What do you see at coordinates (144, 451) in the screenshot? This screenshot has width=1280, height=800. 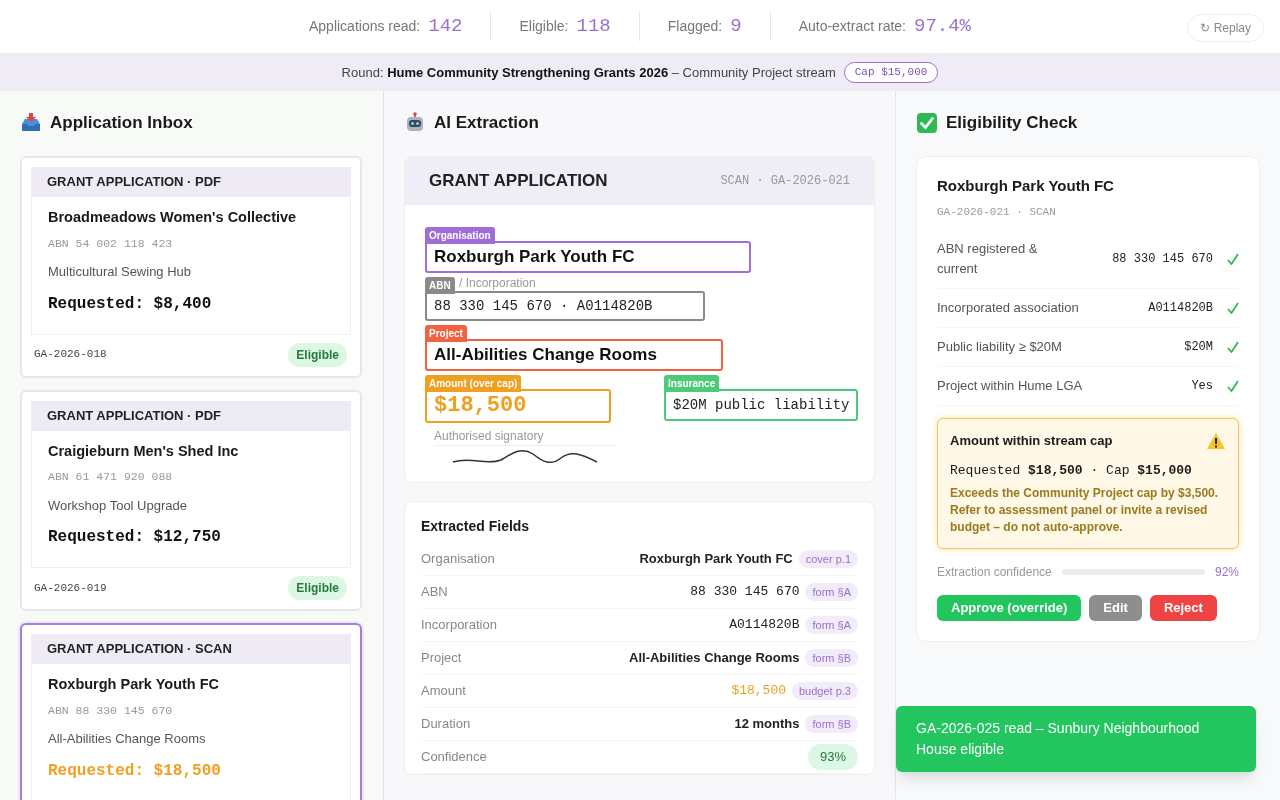 I see `organisation-name: Craigieburn Men's Shed Inc` at bounding box center [144, 451].